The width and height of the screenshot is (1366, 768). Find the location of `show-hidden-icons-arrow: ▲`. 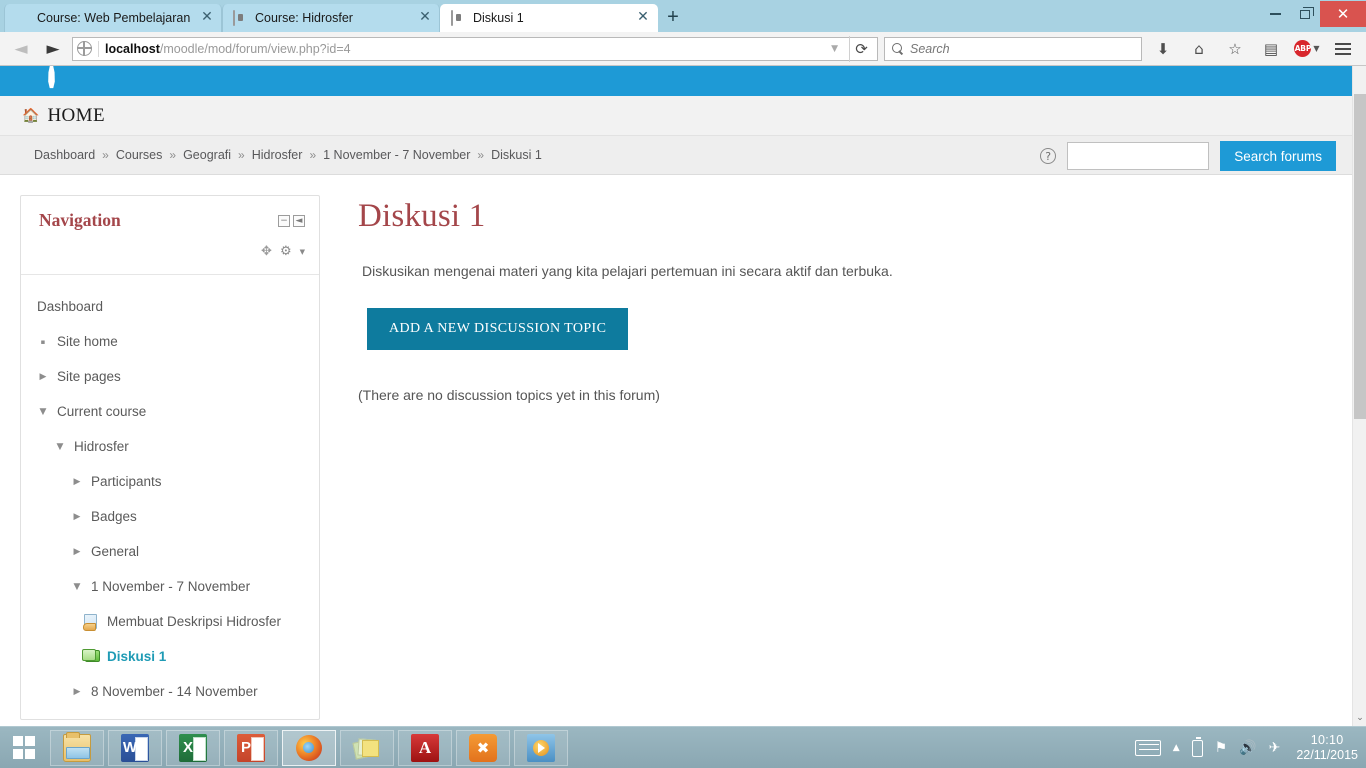

show-hidden-icons-arrow: ▲ is located at coordinates (1176, 748).